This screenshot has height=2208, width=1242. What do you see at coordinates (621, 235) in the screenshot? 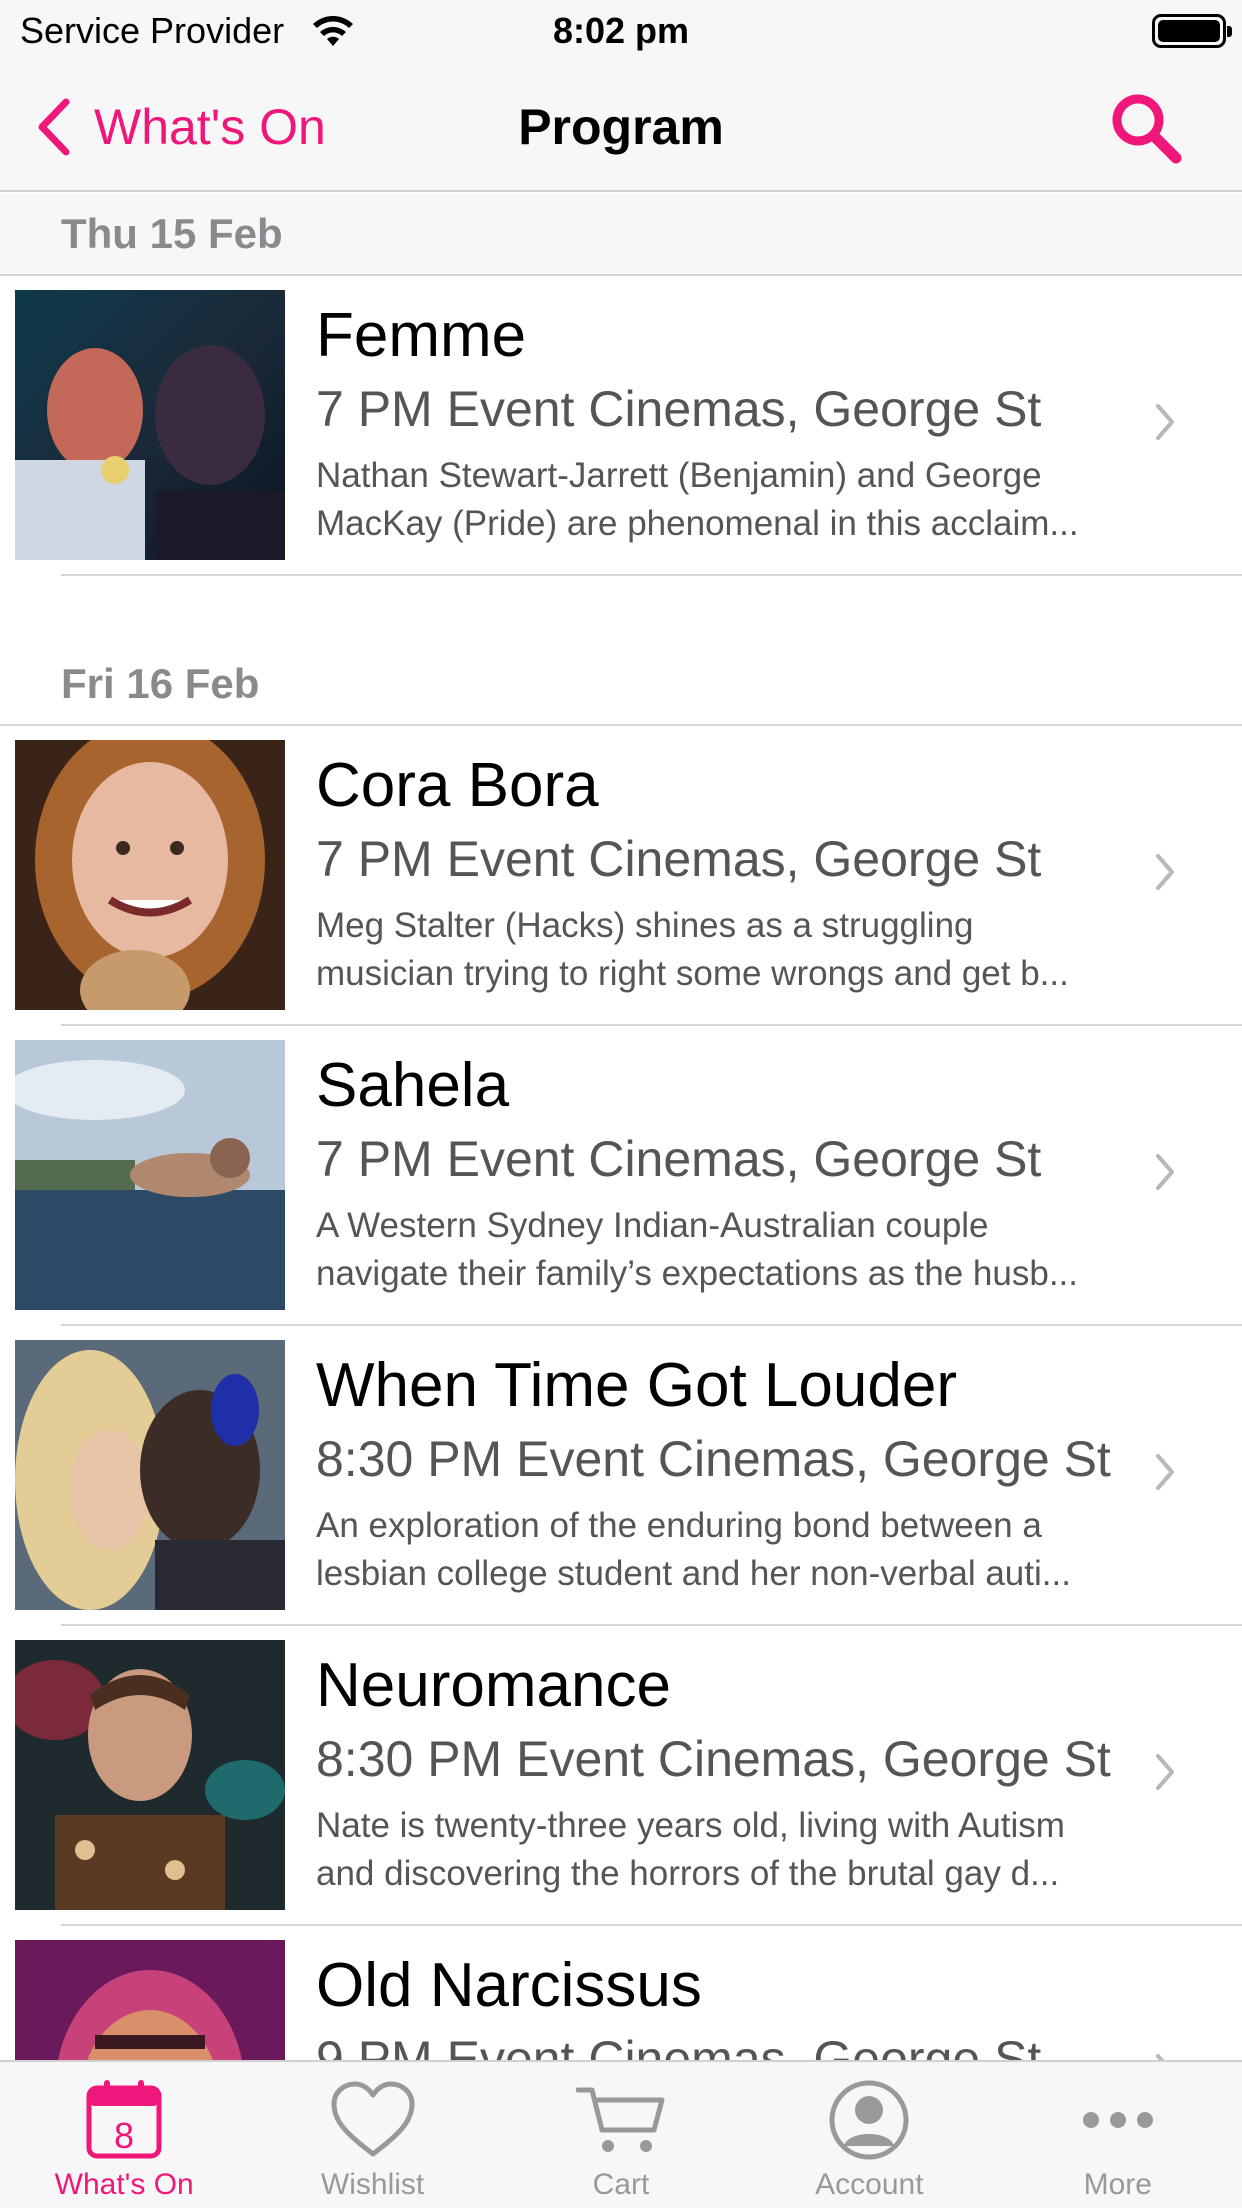
I see `section-header: Thu 15 Feb` at bounding box center [621, 235].